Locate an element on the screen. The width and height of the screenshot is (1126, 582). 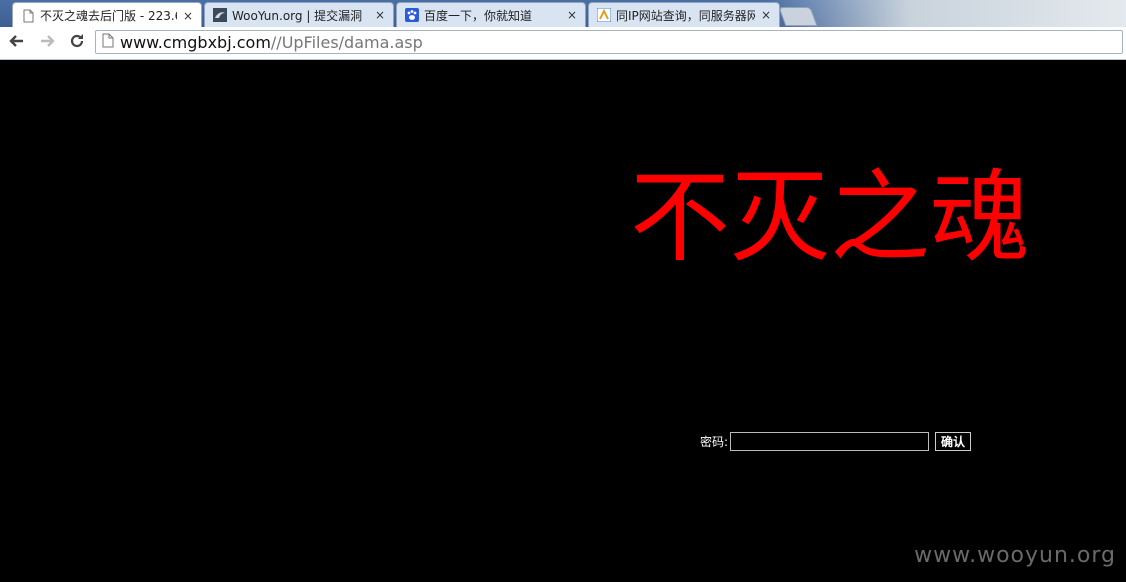
forward-button is located at coordinates (47, 43).